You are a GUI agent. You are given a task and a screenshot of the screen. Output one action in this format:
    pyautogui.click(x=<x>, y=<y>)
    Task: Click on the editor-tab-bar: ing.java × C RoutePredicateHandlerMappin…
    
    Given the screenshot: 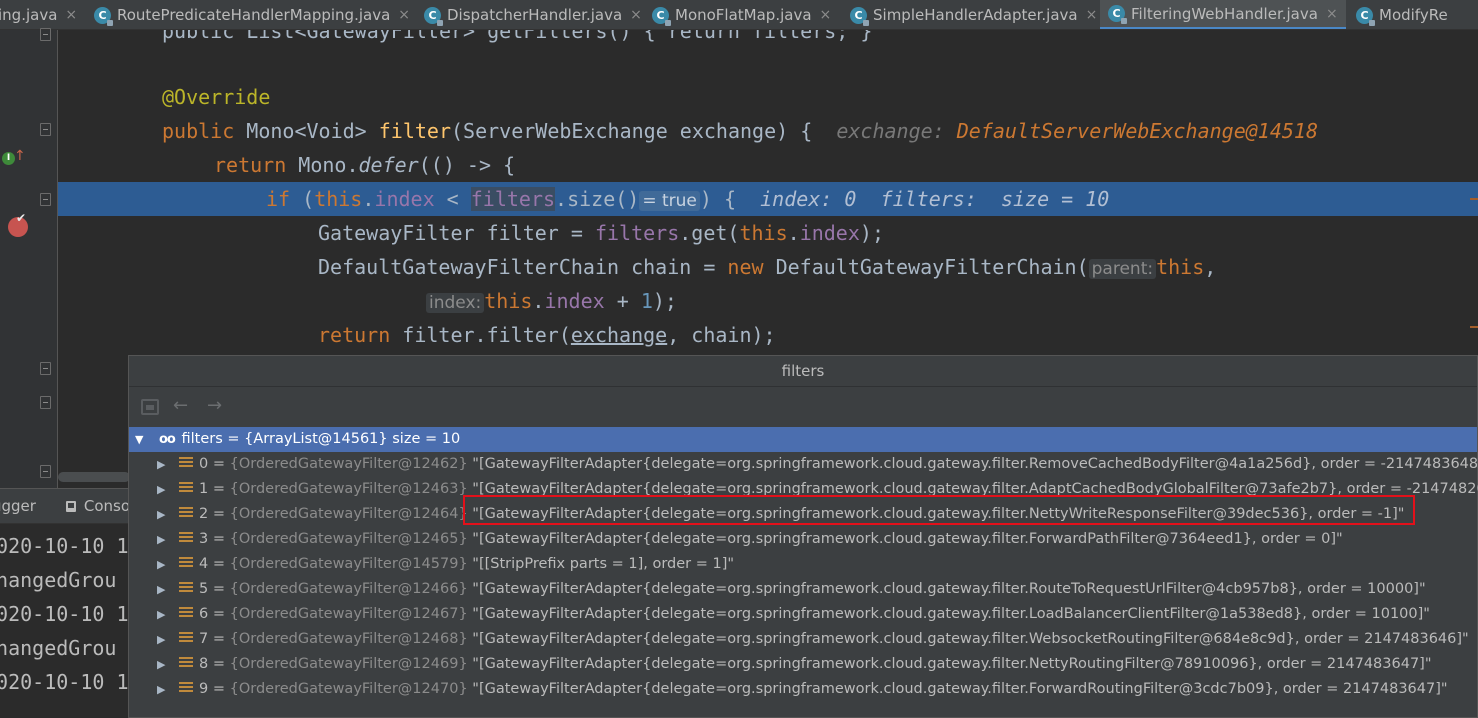 What is the action you would take?
    pyautogui.click(x=739, y=15)
    